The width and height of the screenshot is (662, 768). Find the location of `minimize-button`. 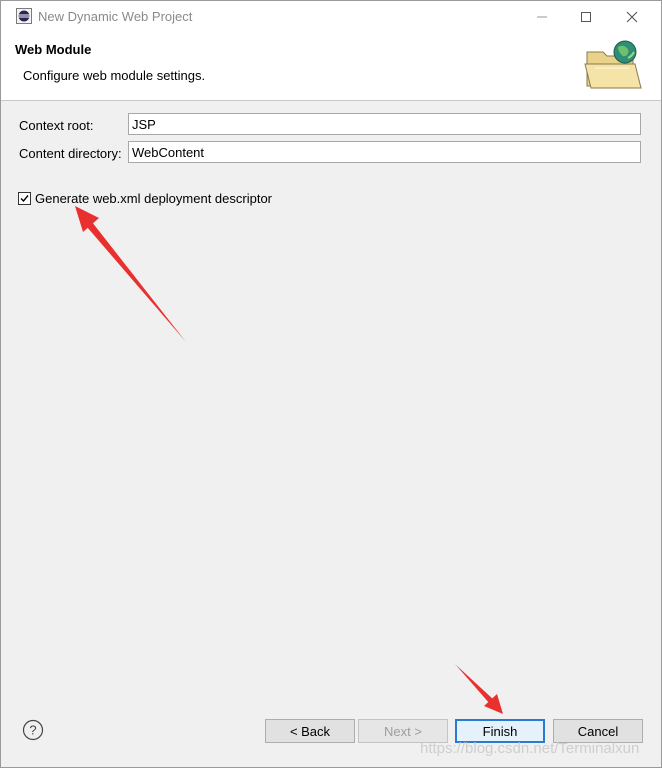

minimize-button is located at coordinates (542, 16).